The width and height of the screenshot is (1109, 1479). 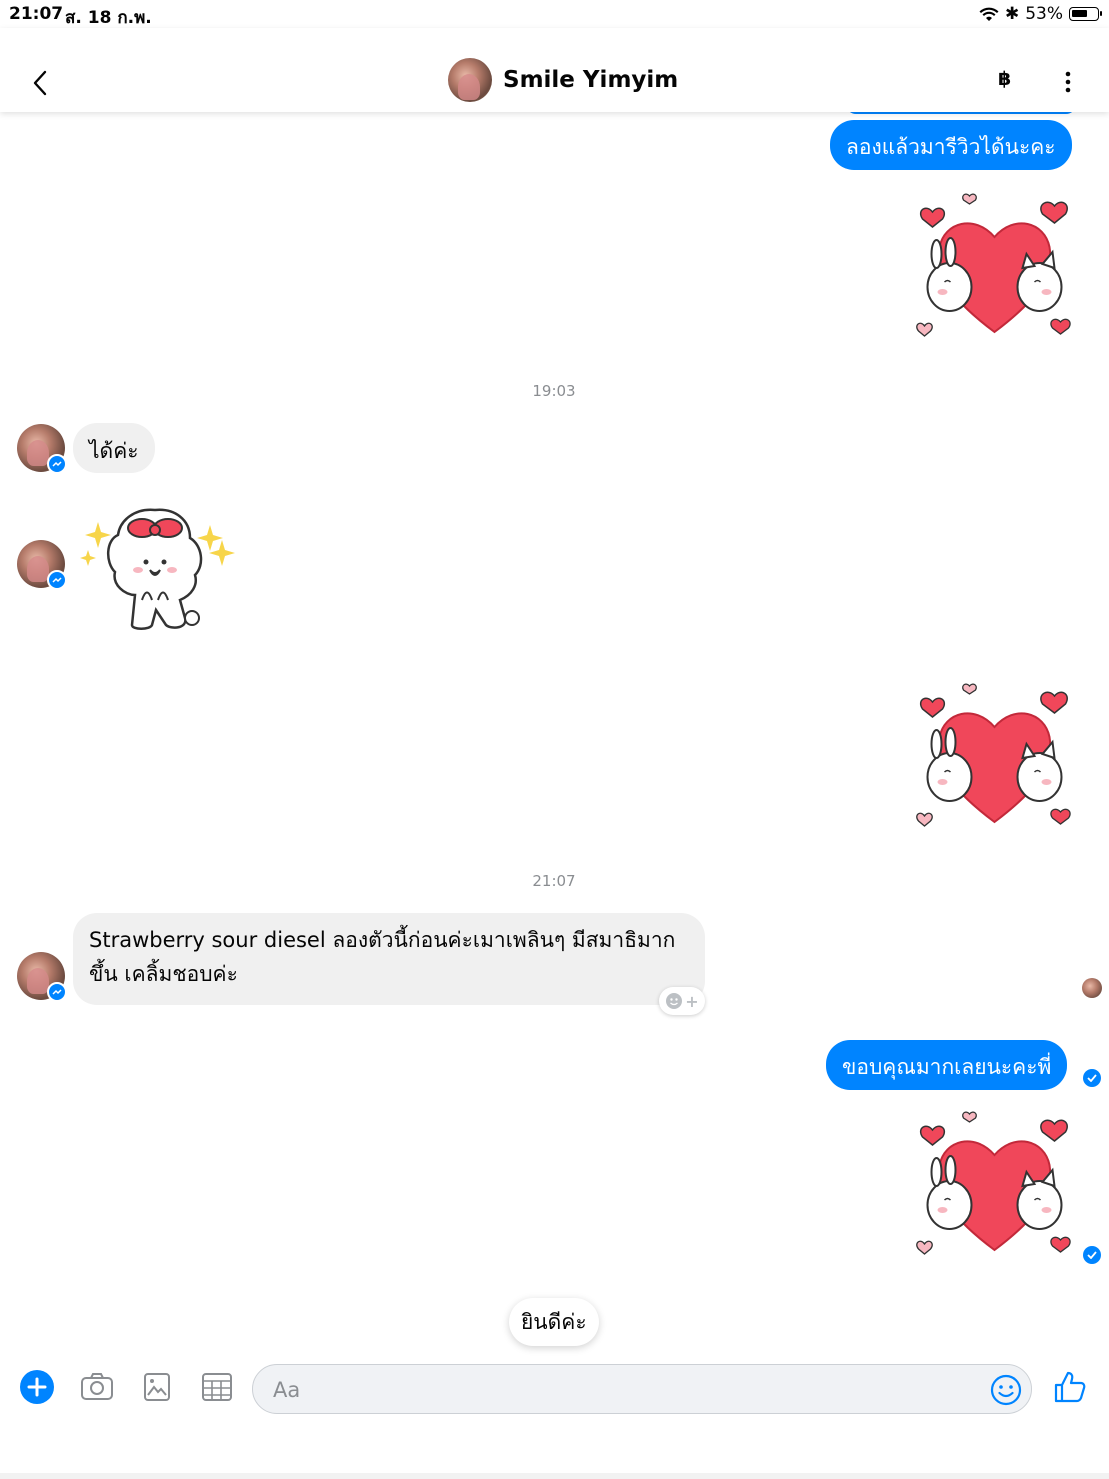 I want to click on chat-header: Smile Yimyim ฿, so click(x=554, y=70).